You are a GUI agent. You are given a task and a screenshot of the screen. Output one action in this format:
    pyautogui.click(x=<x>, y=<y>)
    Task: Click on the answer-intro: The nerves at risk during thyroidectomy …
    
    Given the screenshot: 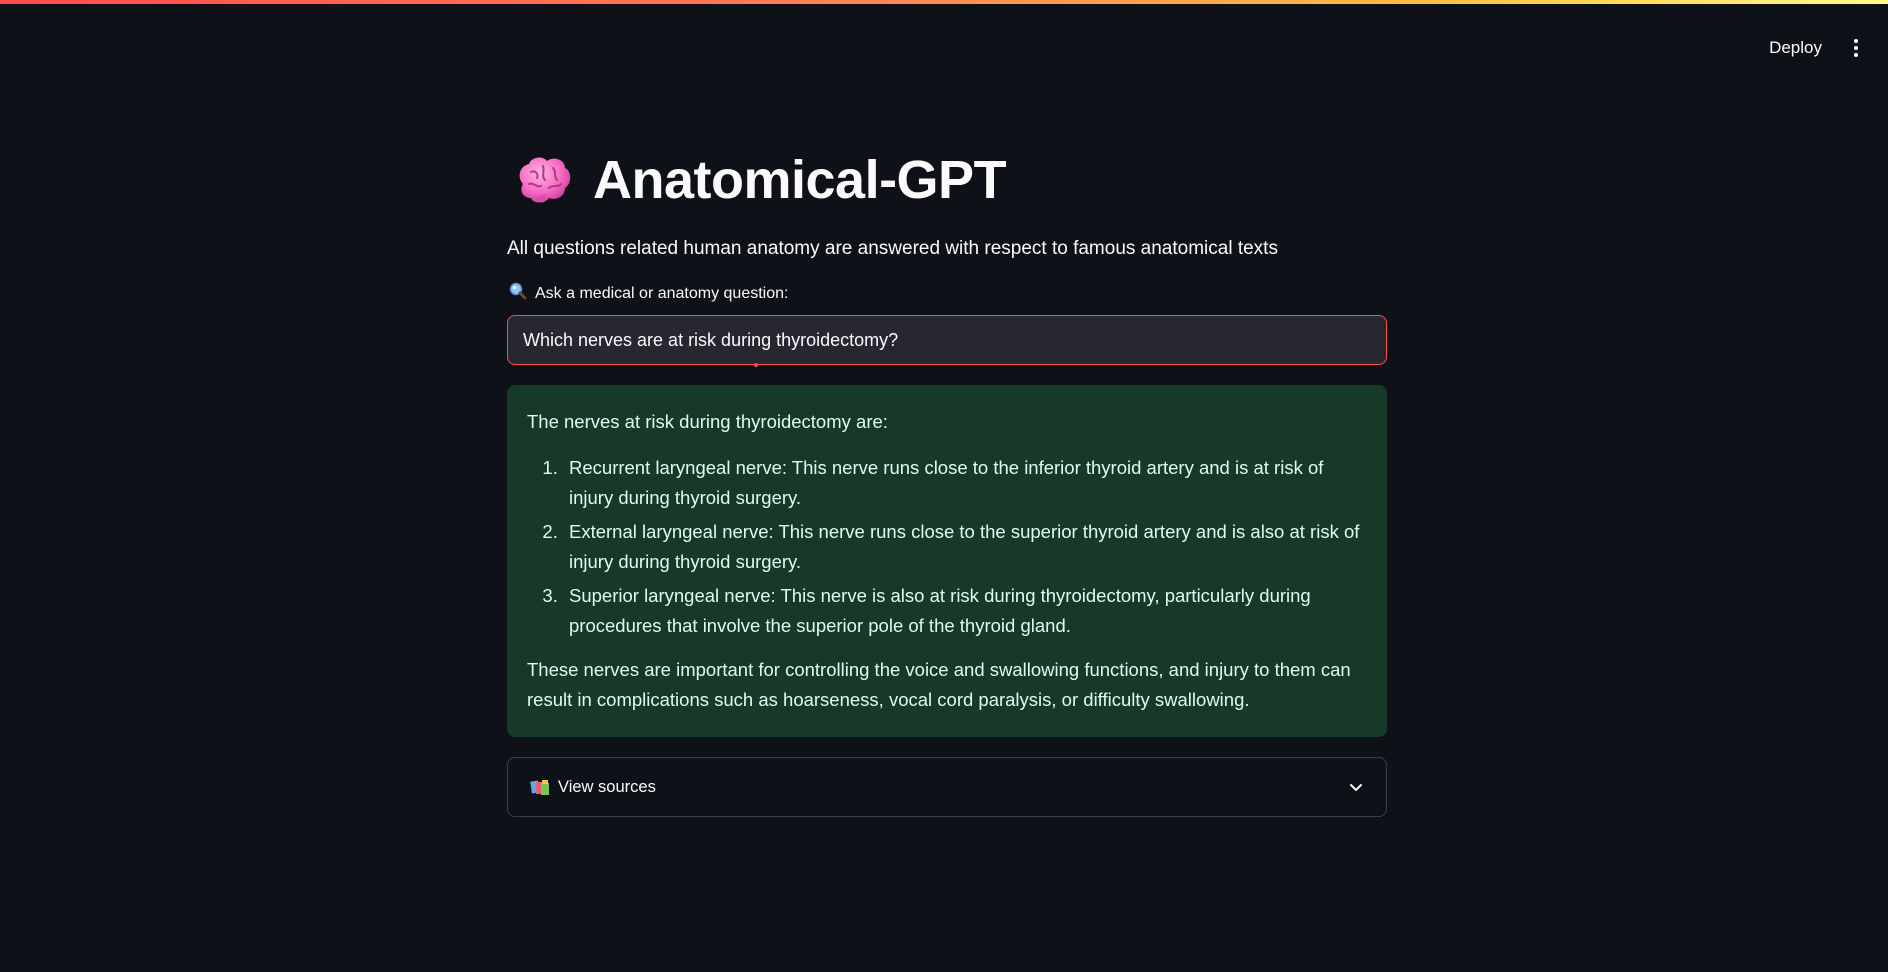 What is the action you would take?
    pyautogui.click(x=707, y=421)
    